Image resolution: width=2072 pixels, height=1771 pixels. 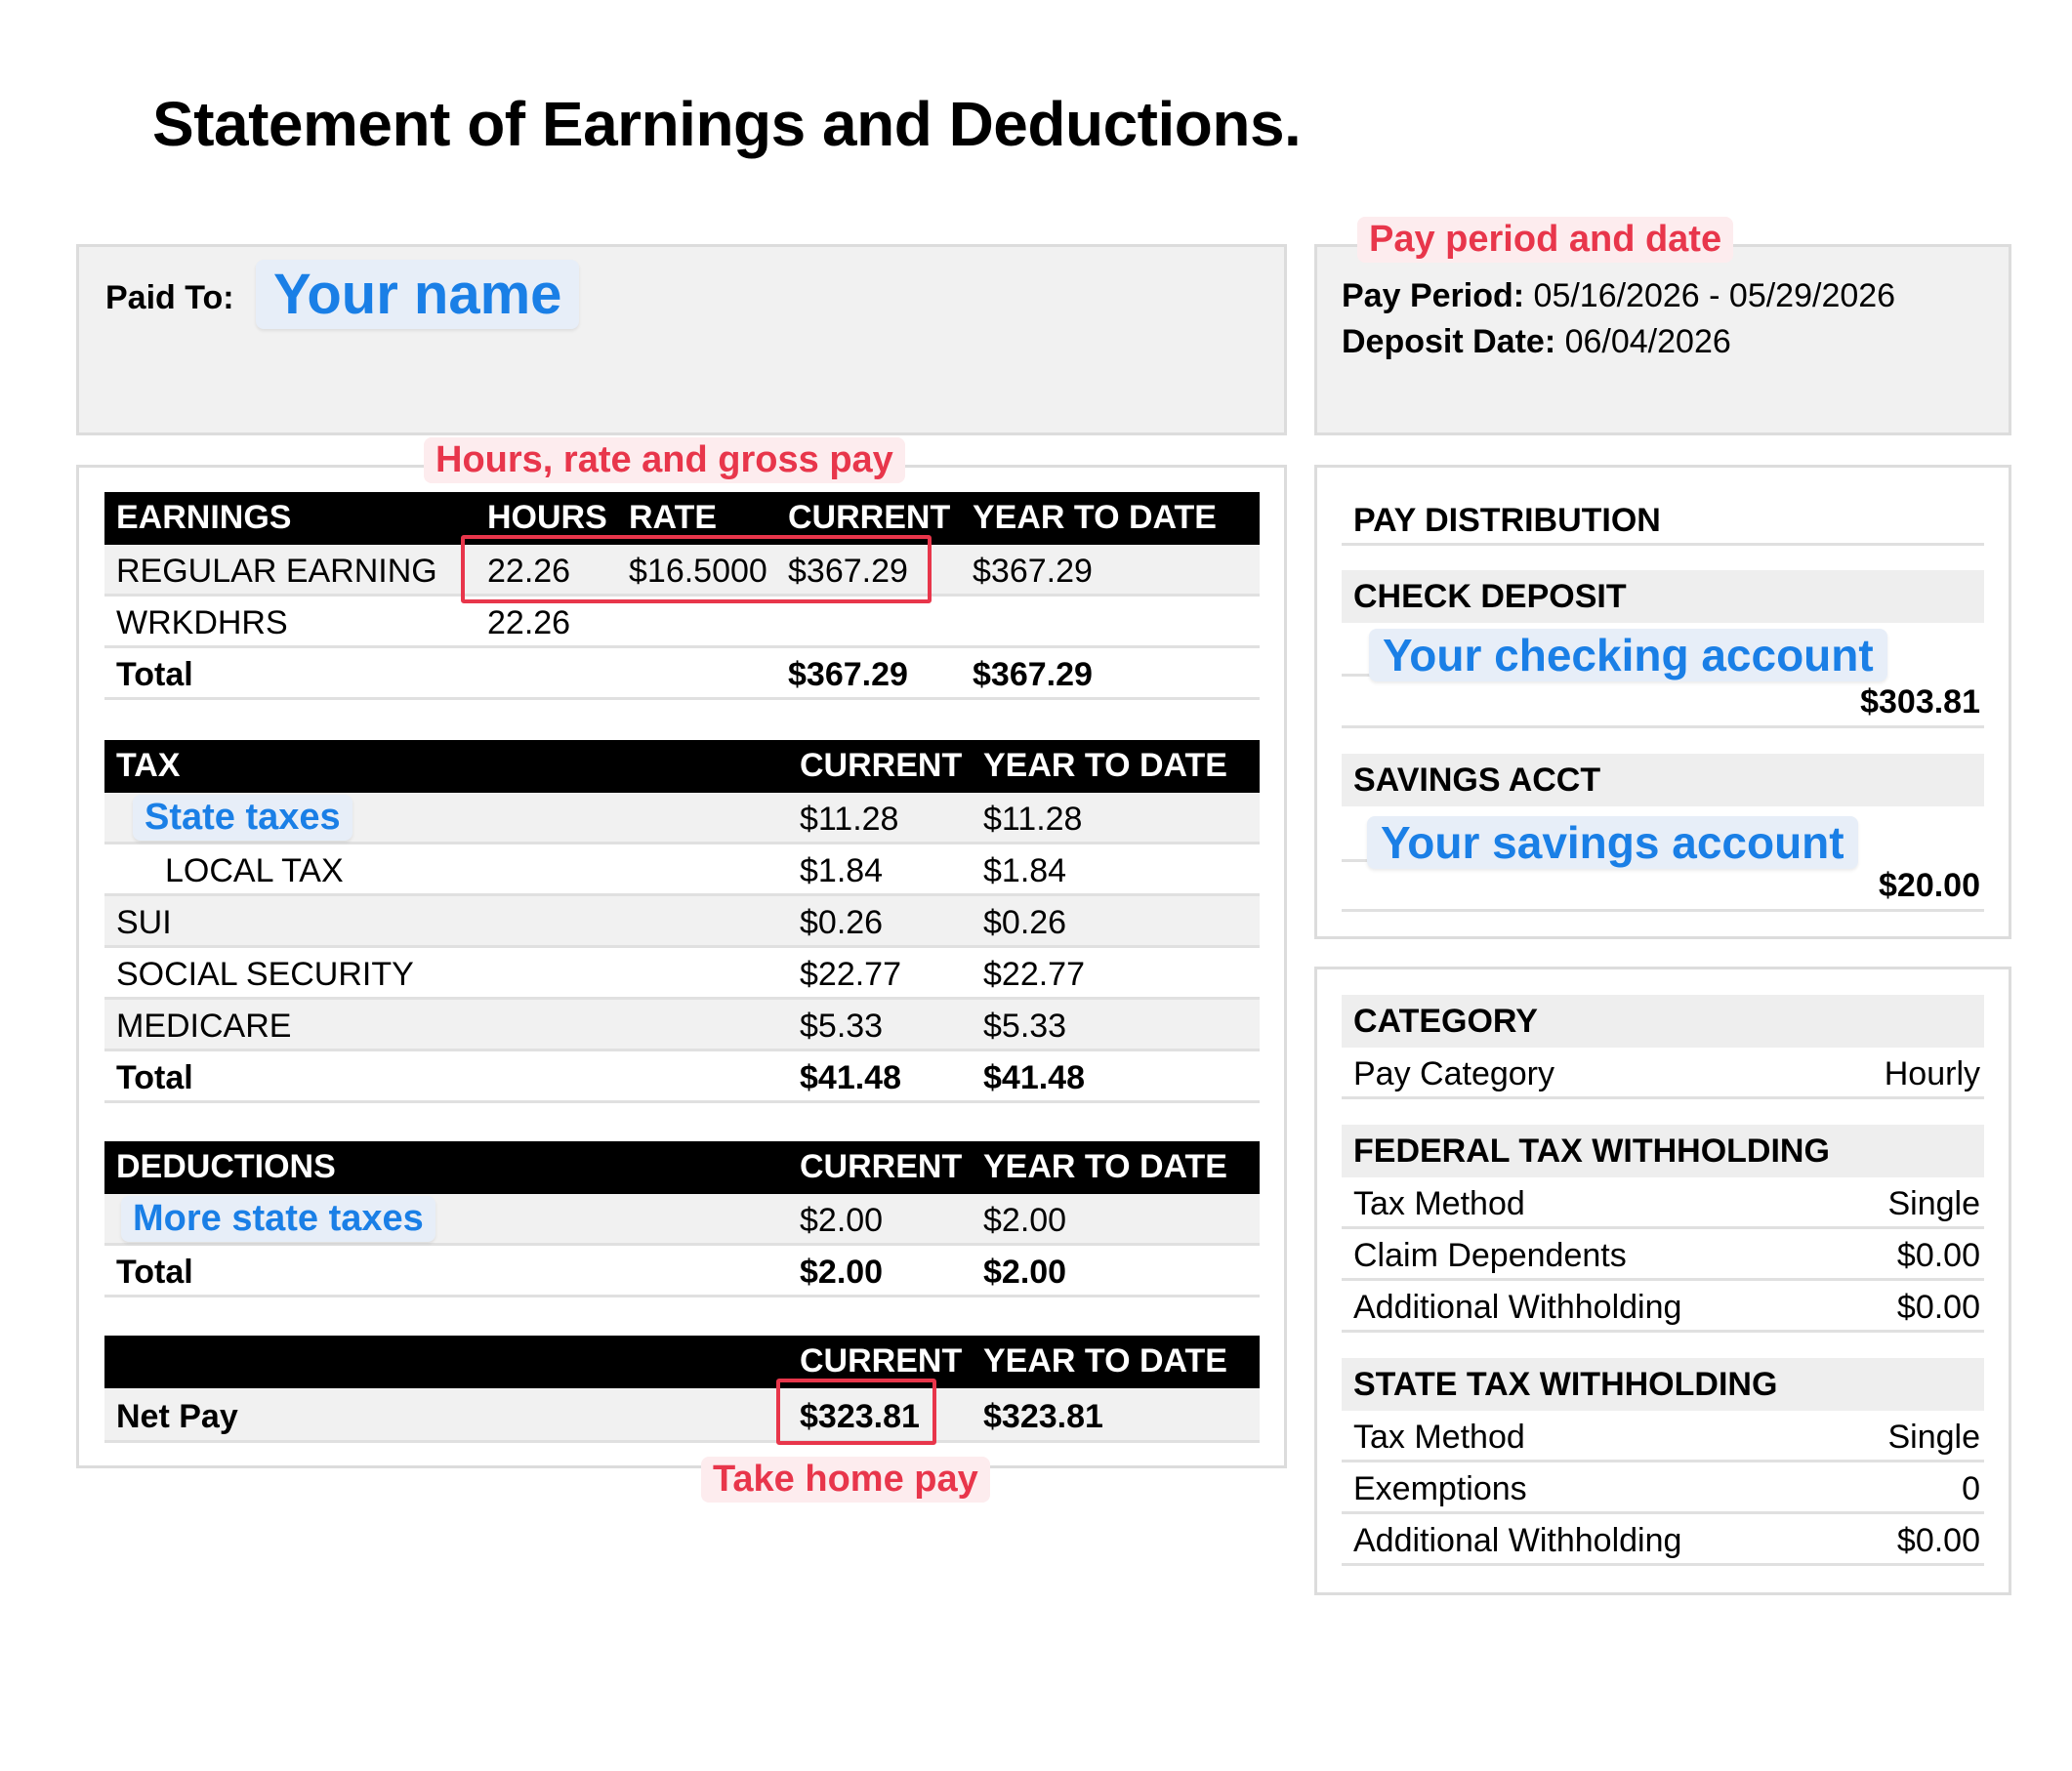 I want to click on pay-period-line: Pay Period: 05/16/2026 - 05/29/2026, so click(x=1618, y=296).